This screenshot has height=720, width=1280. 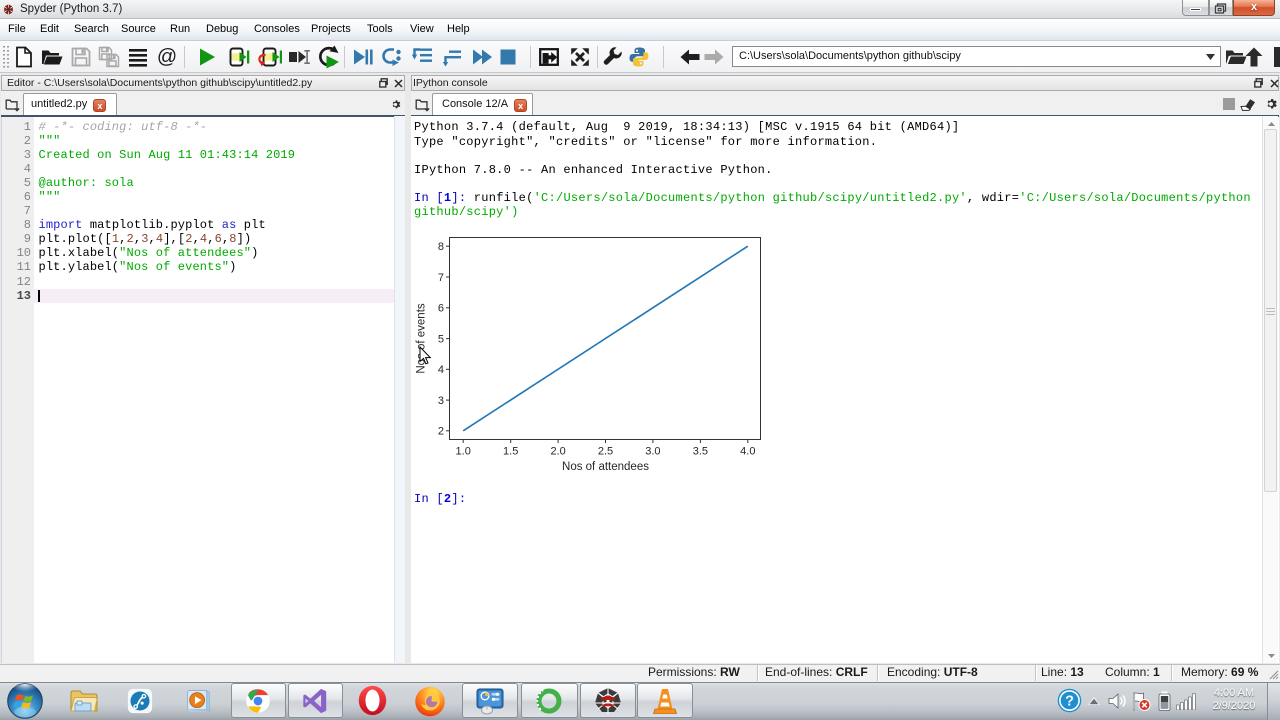 What do you see at coordinates (441, 432) in the screenshot?
I see `svg-text: 2` at bounding box center [441, 432].